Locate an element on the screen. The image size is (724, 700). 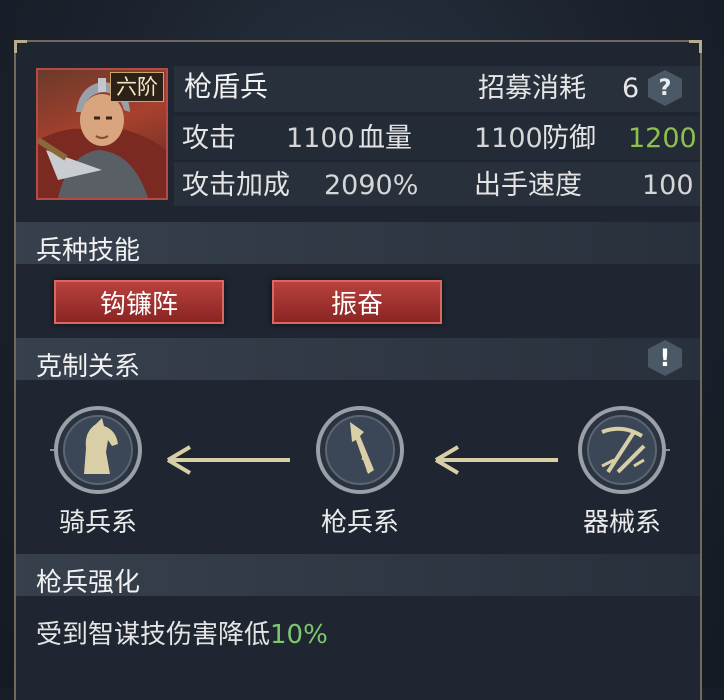
skills-section-header: 兵种技能 is located at coordinates (358, 244).